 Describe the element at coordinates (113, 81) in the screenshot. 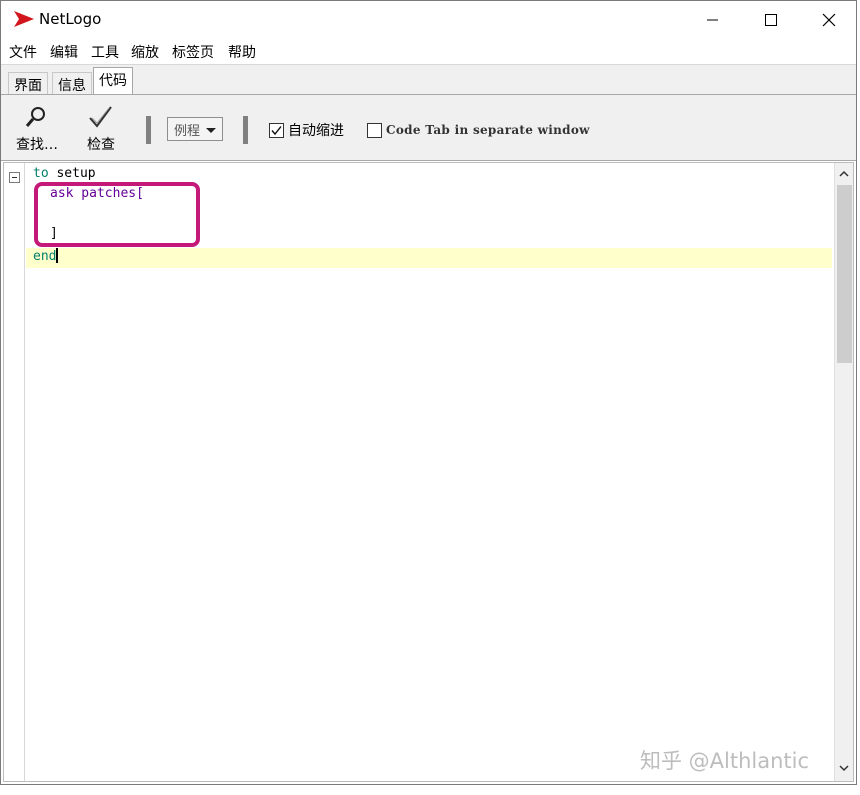

I see `tab-code: 代码` at that location.